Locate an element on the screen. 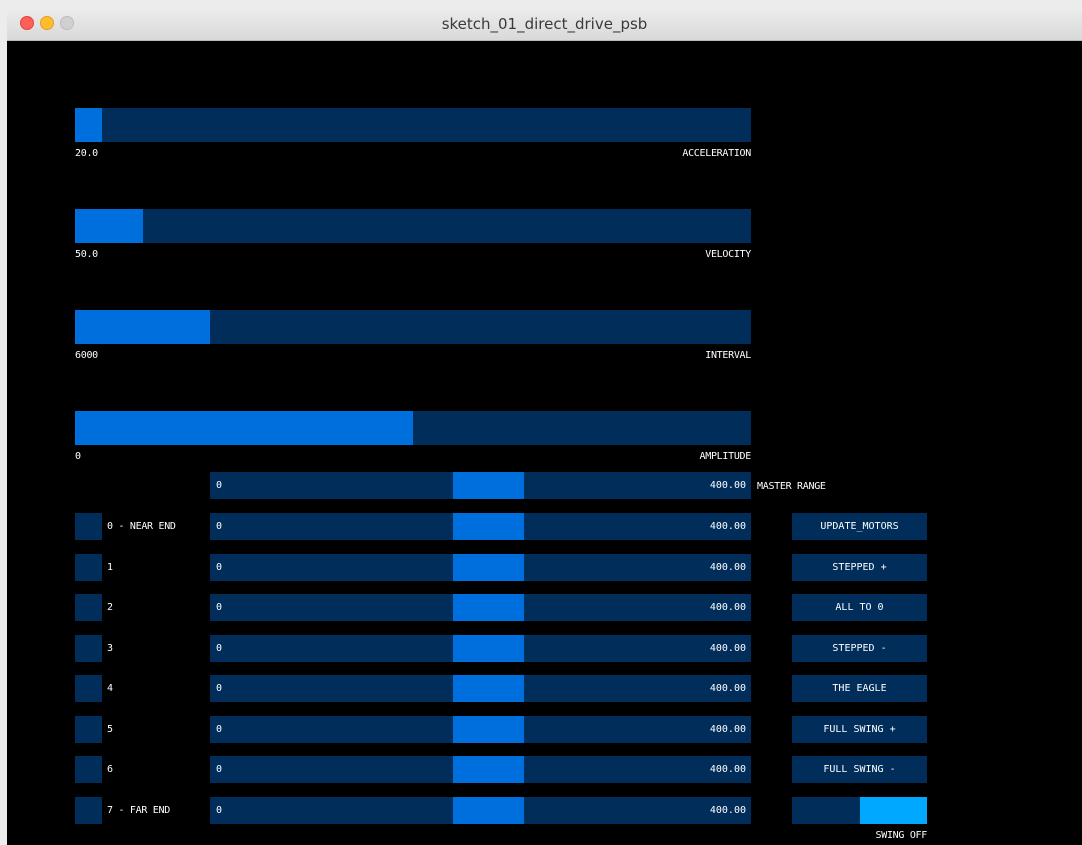  acceleration-slider-fill is located at coordinates (89, 125).